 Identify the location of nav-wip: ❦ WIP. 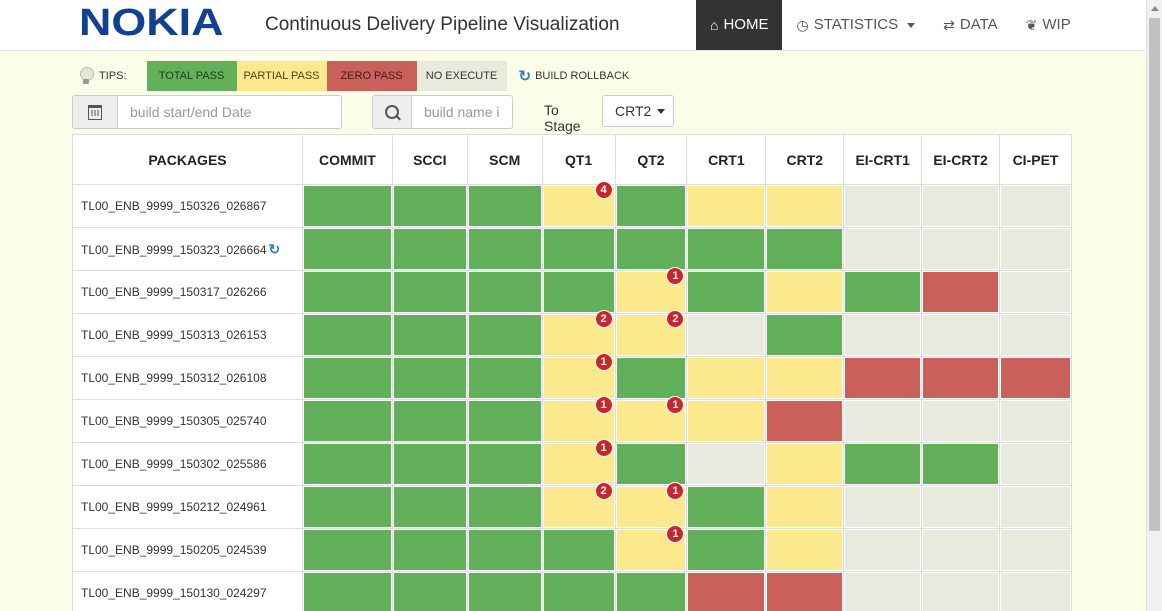
(1048, 25).